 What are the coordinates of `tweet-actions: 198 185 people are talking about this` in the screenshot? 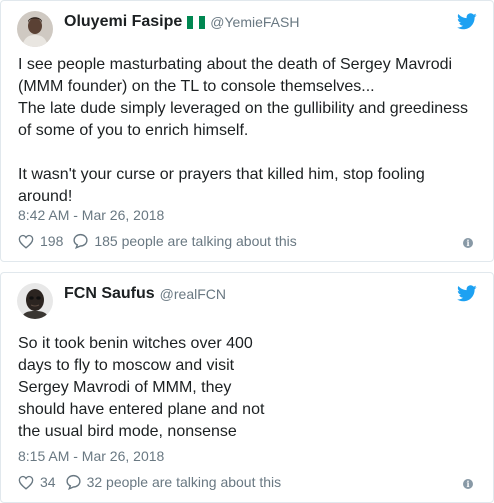 It's located at (157, 241).